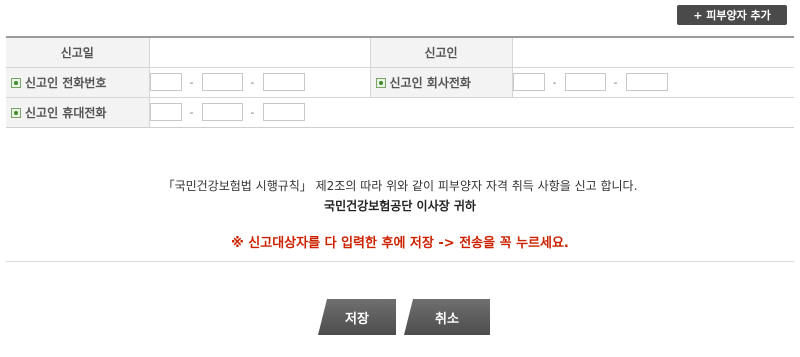  I want to click on reporter-mobile-label: 신고인 휴대전화, so click(66, 112).